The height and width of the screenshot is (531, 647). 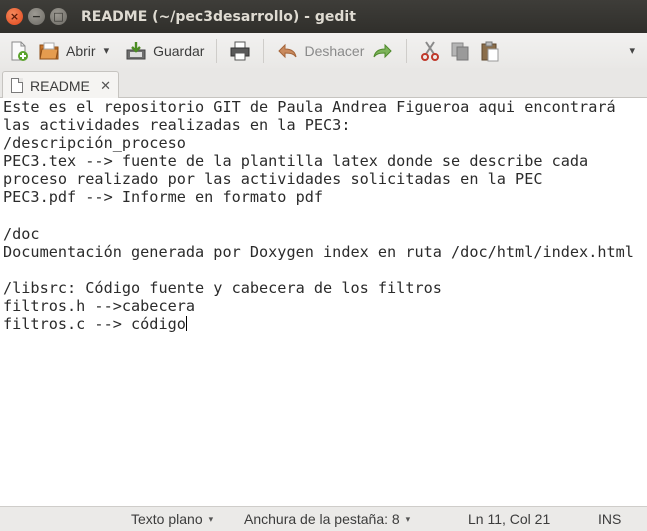 I want to click on new-document-icon, so click(x=19, y=51).